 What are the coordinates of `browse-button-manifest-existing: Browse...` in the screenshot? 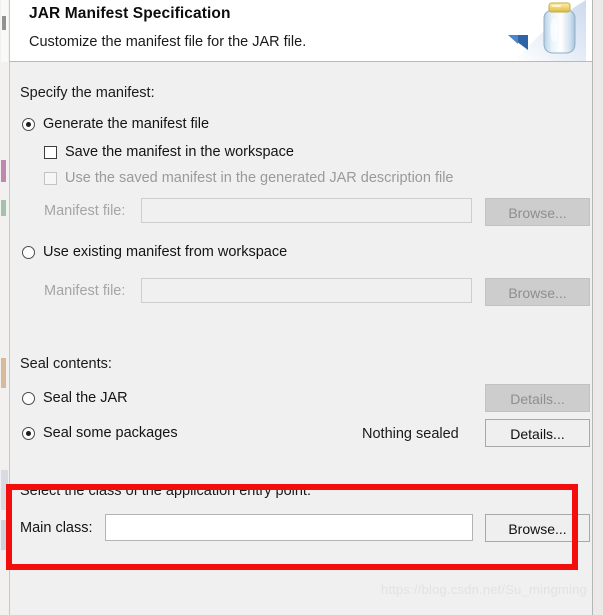 It's located at (537, 292).